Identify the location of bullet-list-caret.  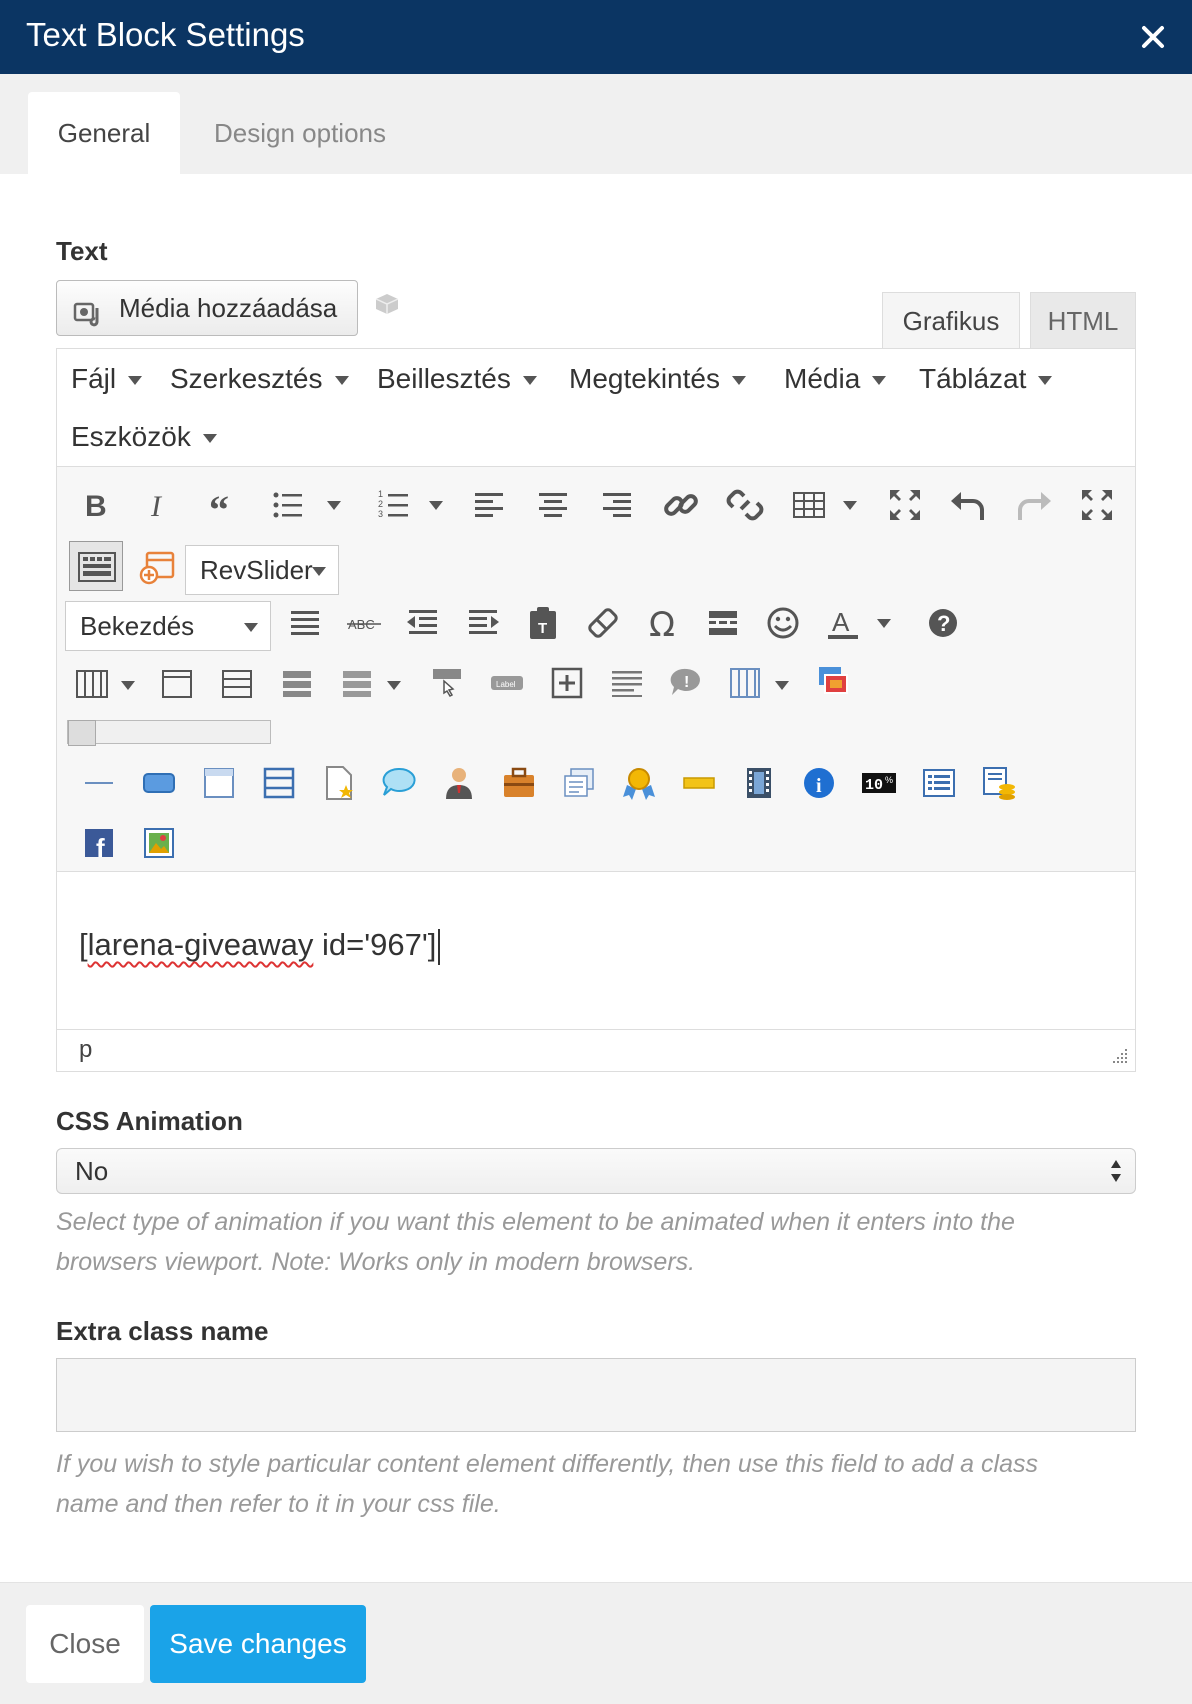
(334, 505).